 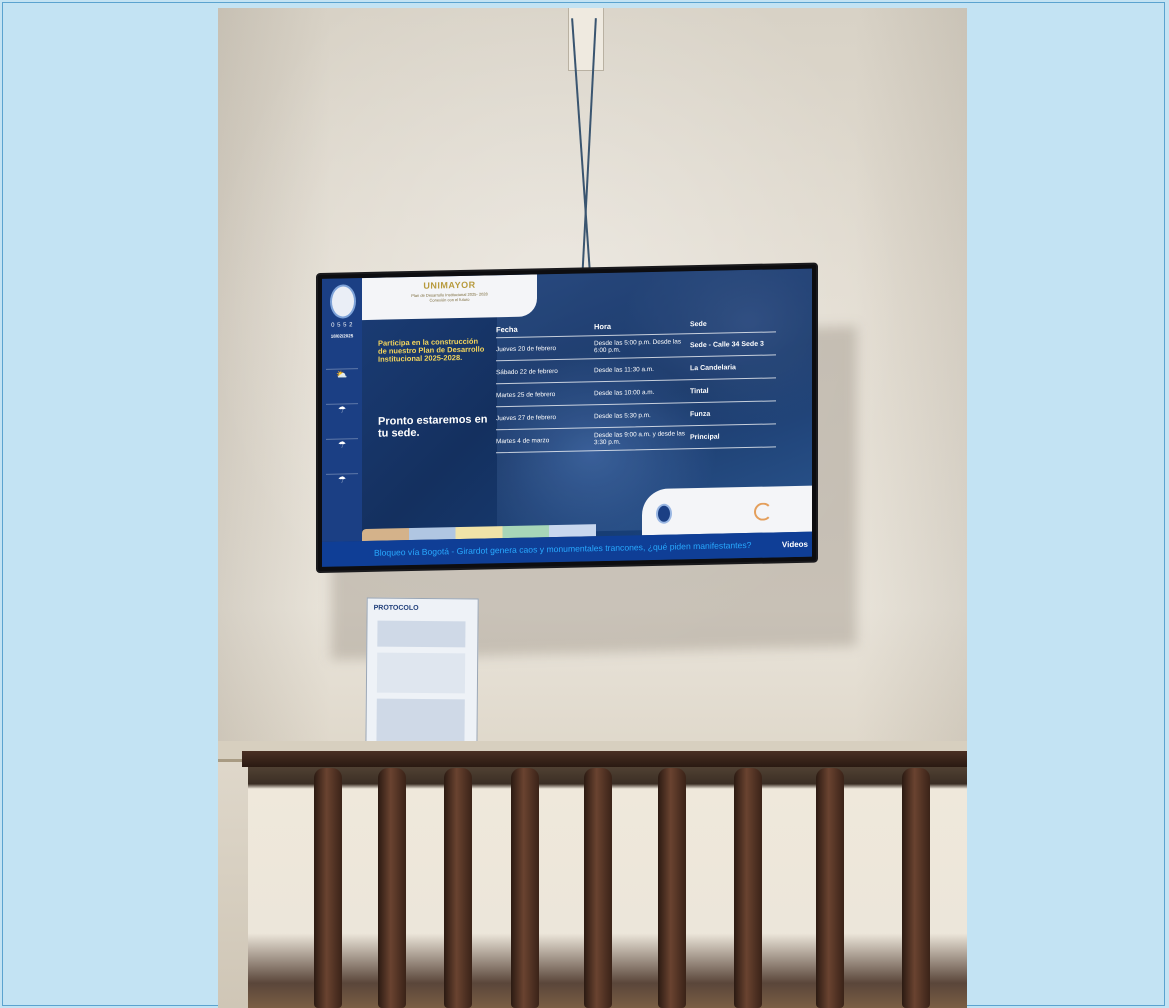 What do you see at coordinates (342, 325) in the screenshot?
I see `clock: 0 5 5 2` at bounding box center [342, 325].